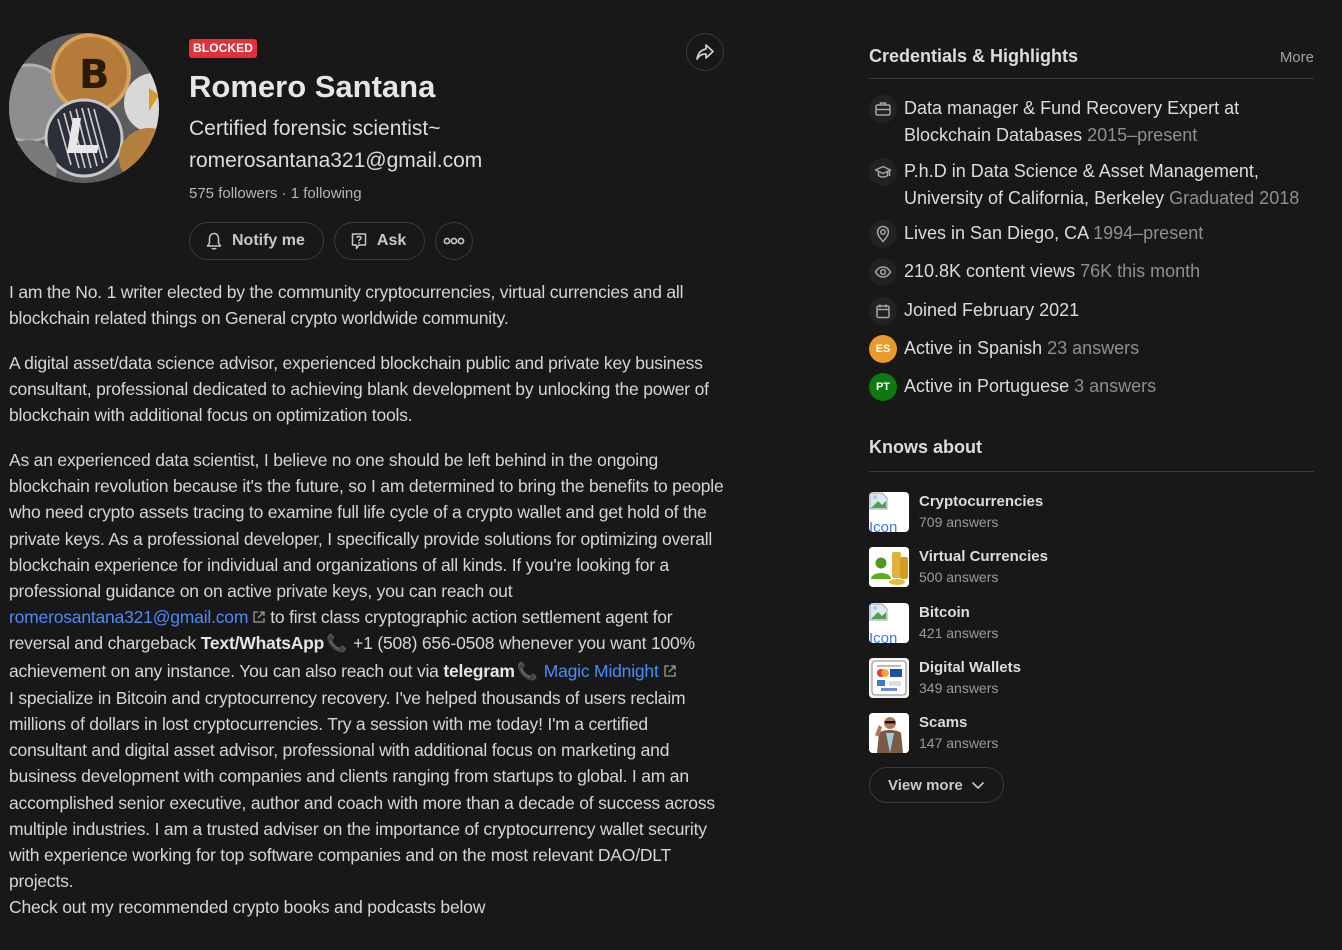 The image size is (1342, 950). Describe the element at coordinates (326, 193) in the screenshot. I see `following-link: 1 following` at that location.